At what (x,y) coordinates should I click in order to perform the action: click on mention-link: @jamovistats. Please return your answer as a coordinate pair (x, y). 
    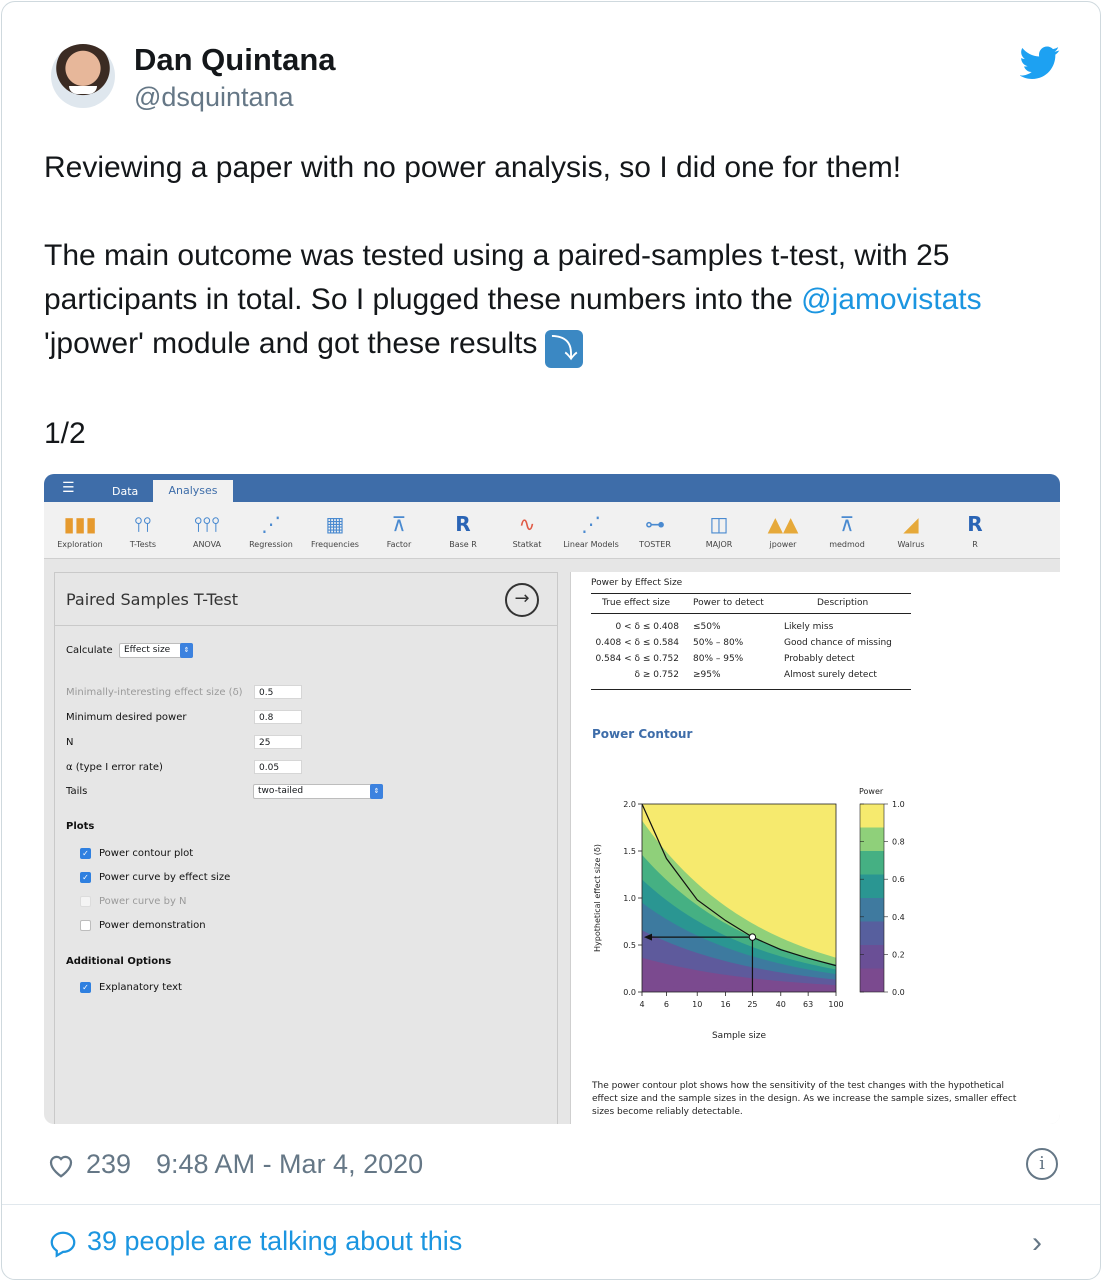
    Looking at the image, I should click on (891, 299).